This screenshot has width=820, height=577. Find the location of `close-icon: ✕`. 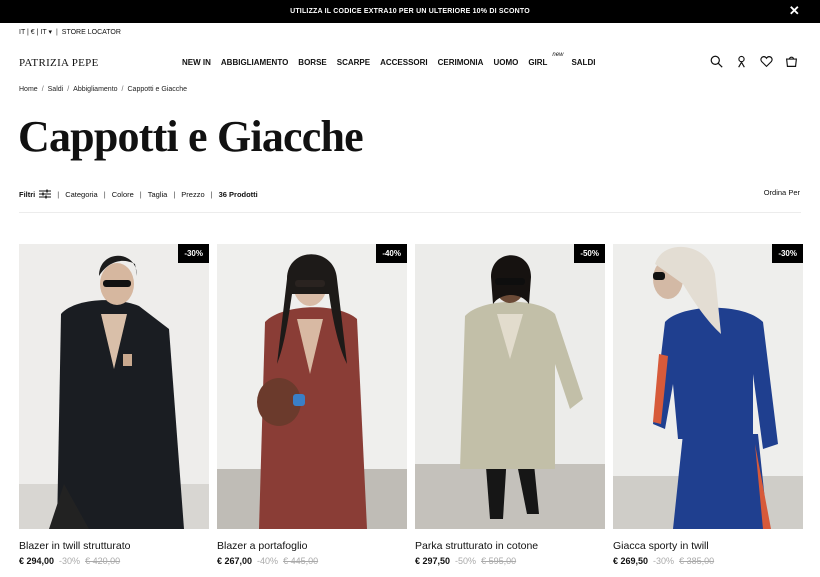

close-icon: ✕ is located at coordinates (794, 11).